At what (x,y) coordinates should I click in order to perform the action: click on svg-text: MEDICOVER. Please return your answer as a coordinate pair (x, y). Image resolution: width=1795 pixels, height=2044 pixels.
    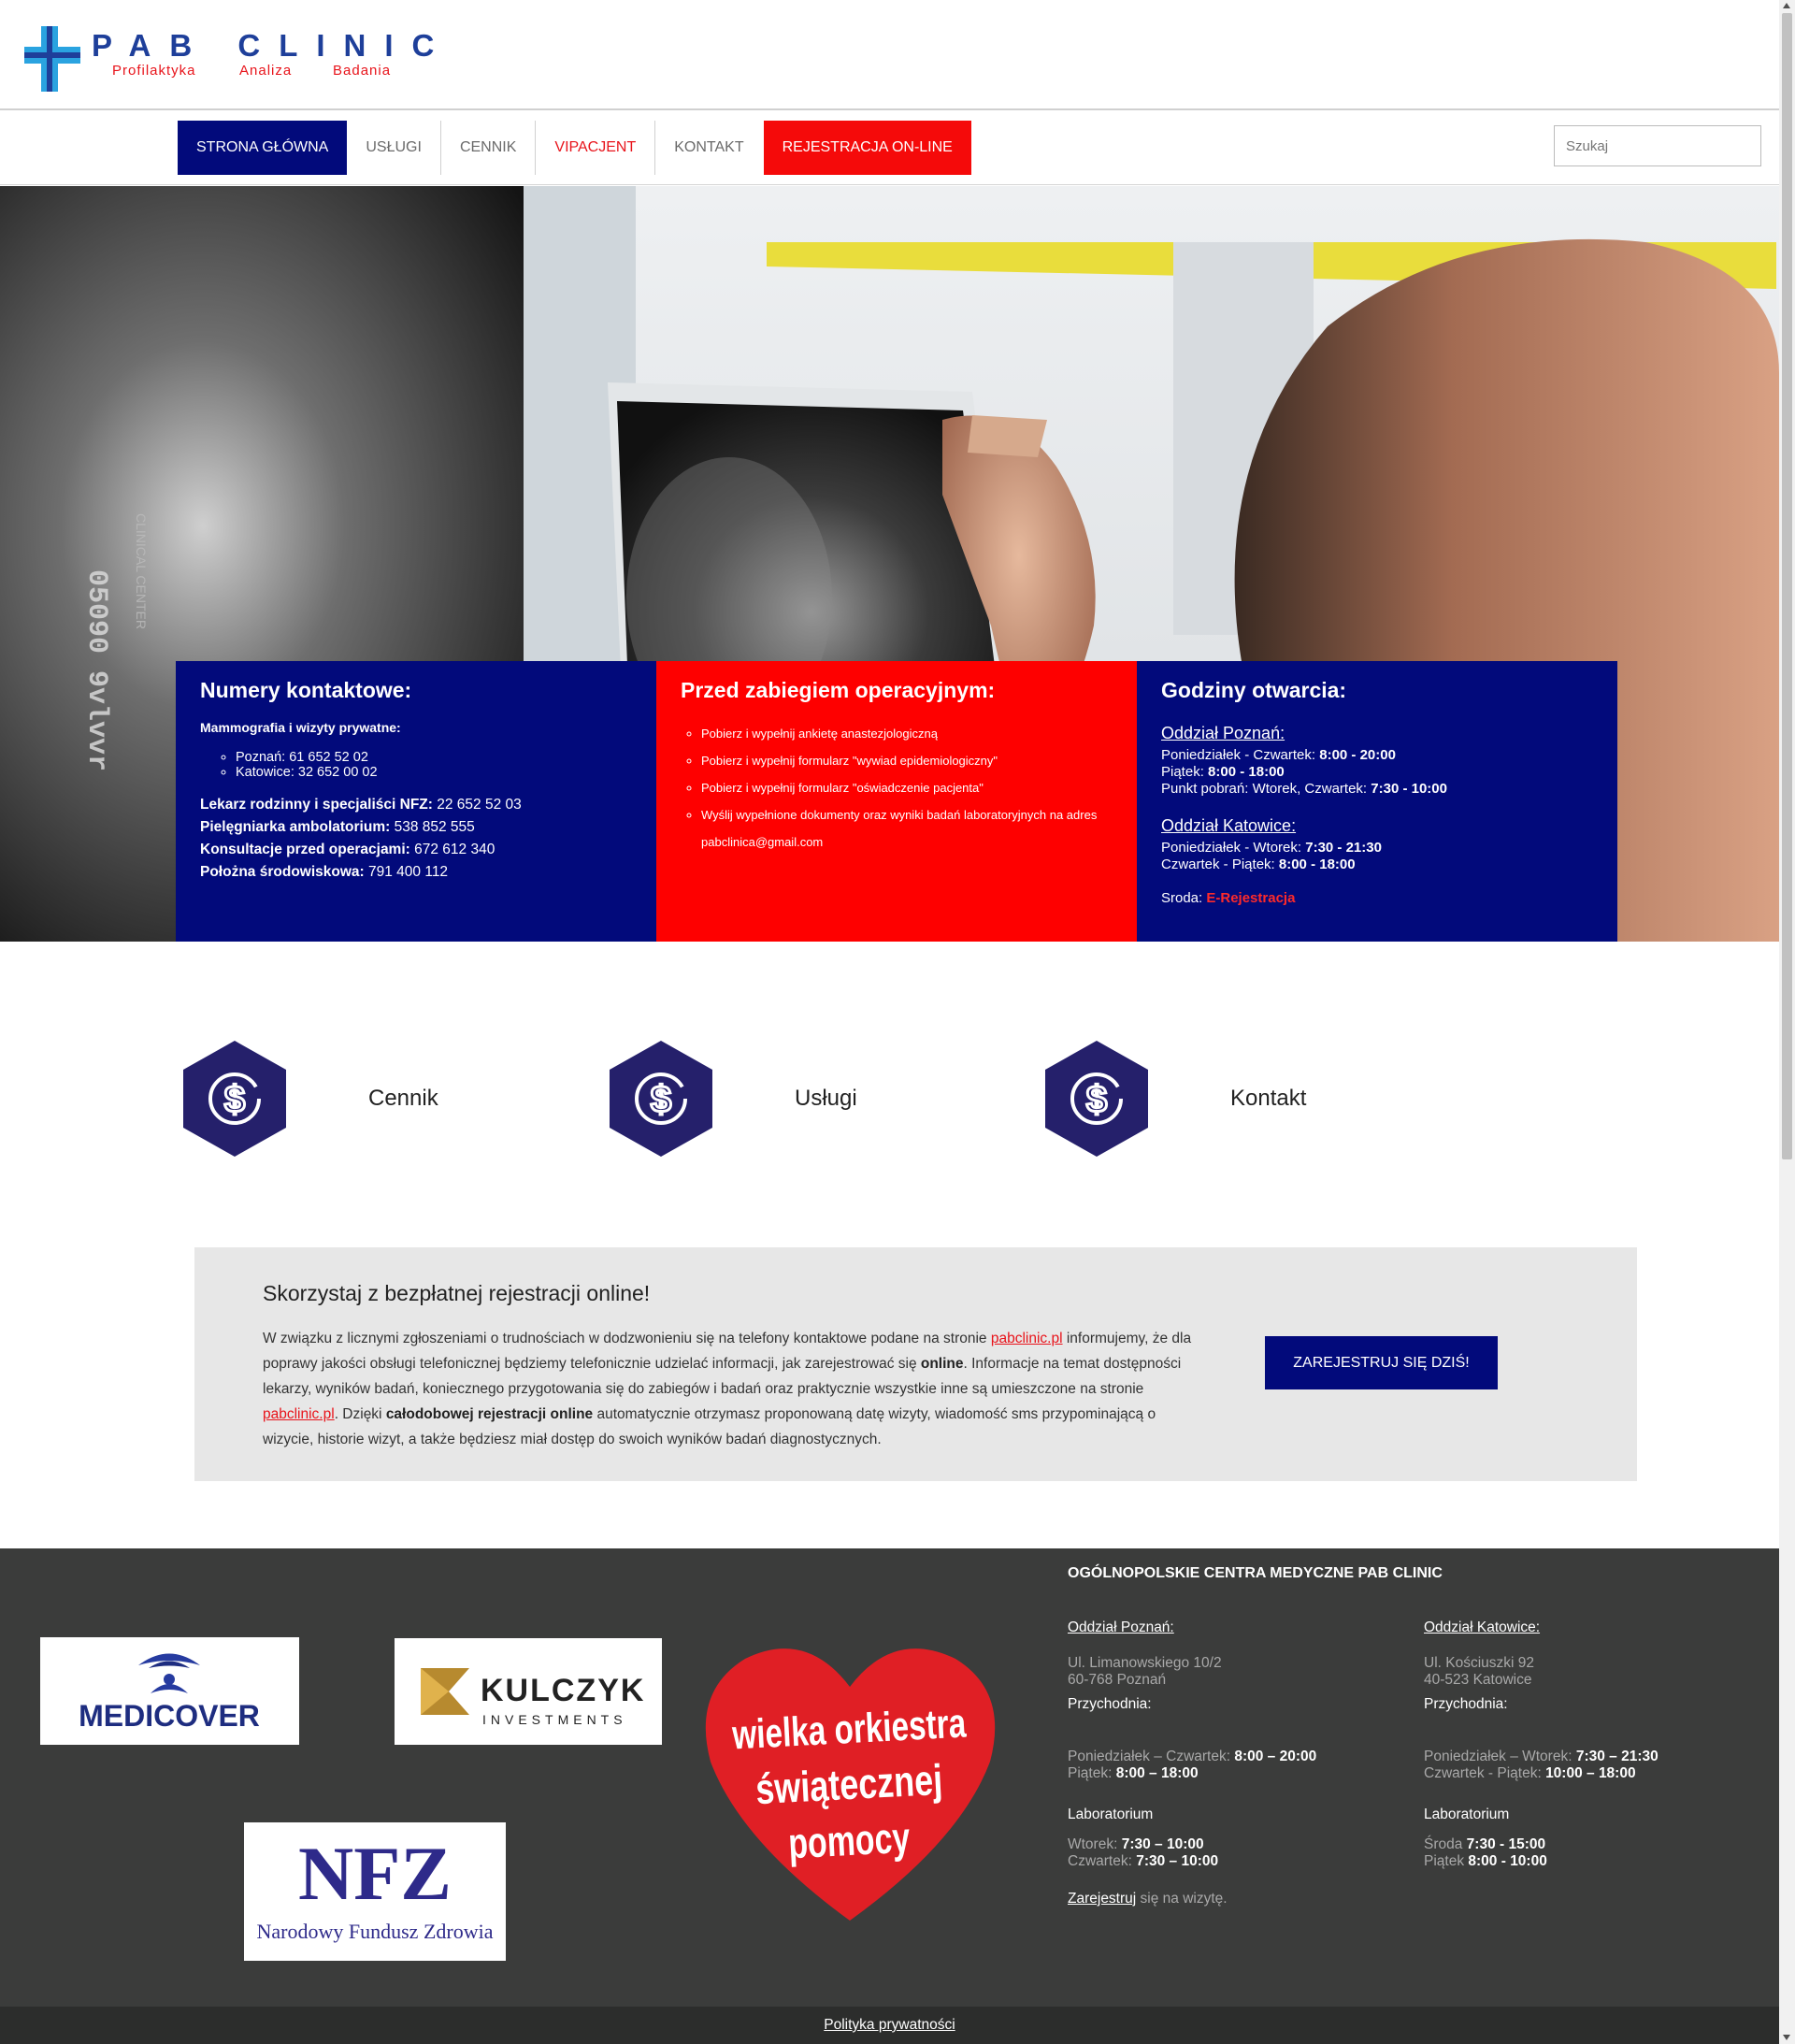
    Looking at the image, I should click on (170, 1716).